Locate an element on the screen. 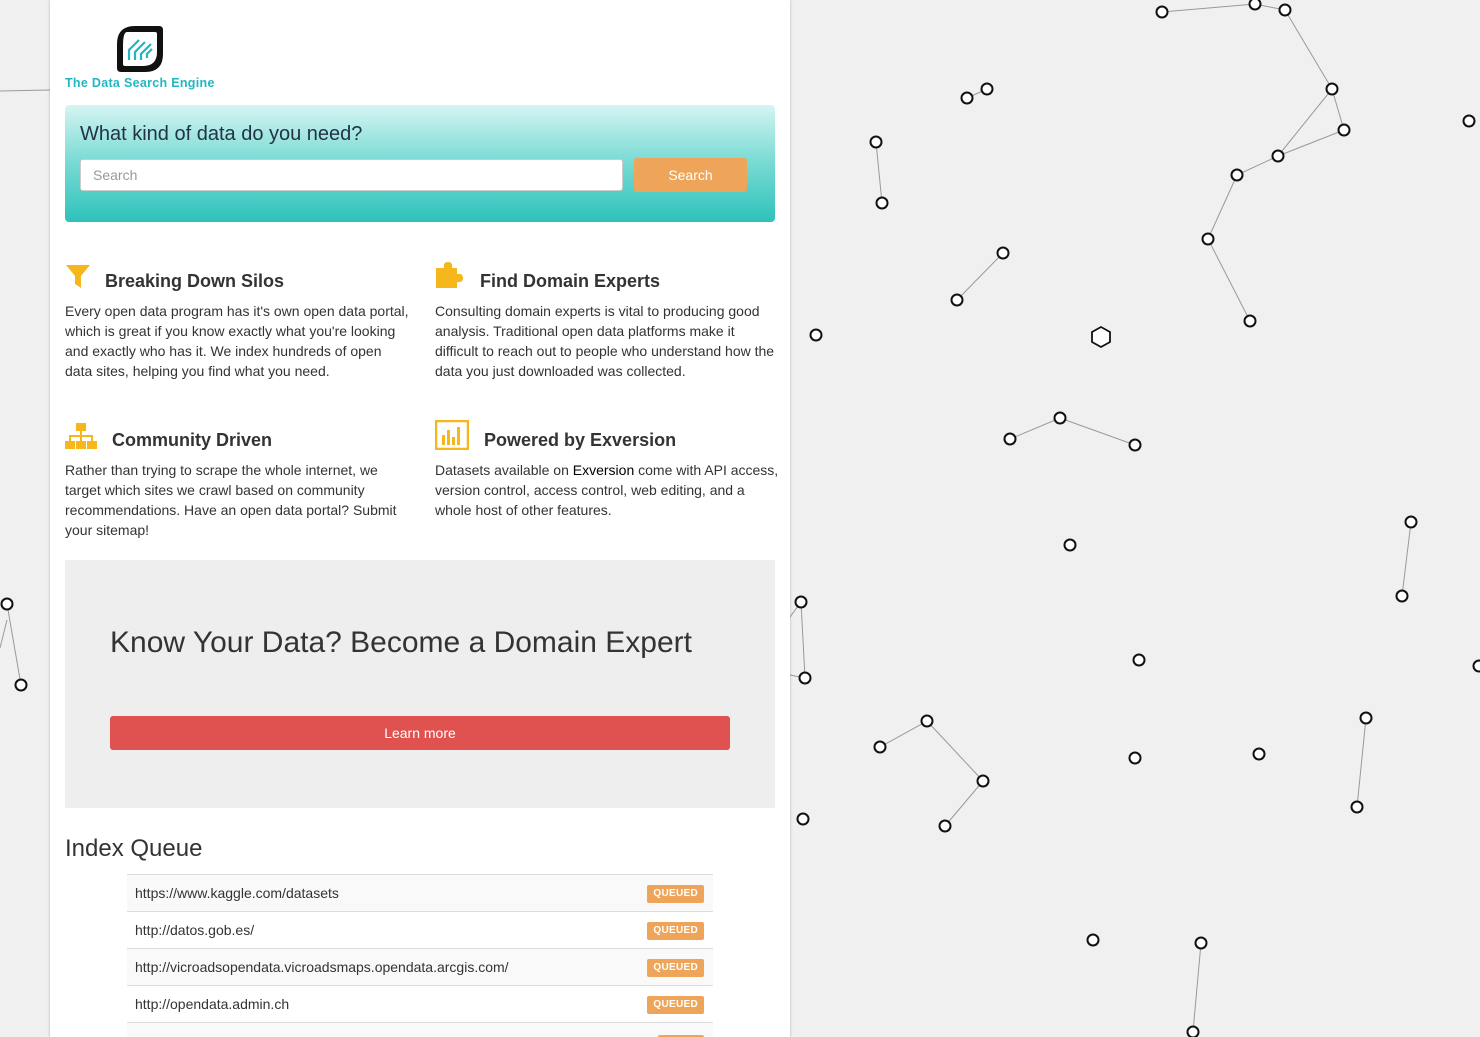 Image resolution: width=1480 pixels, height=1037 pixels. table-row is located at coordinates (420, 1030).